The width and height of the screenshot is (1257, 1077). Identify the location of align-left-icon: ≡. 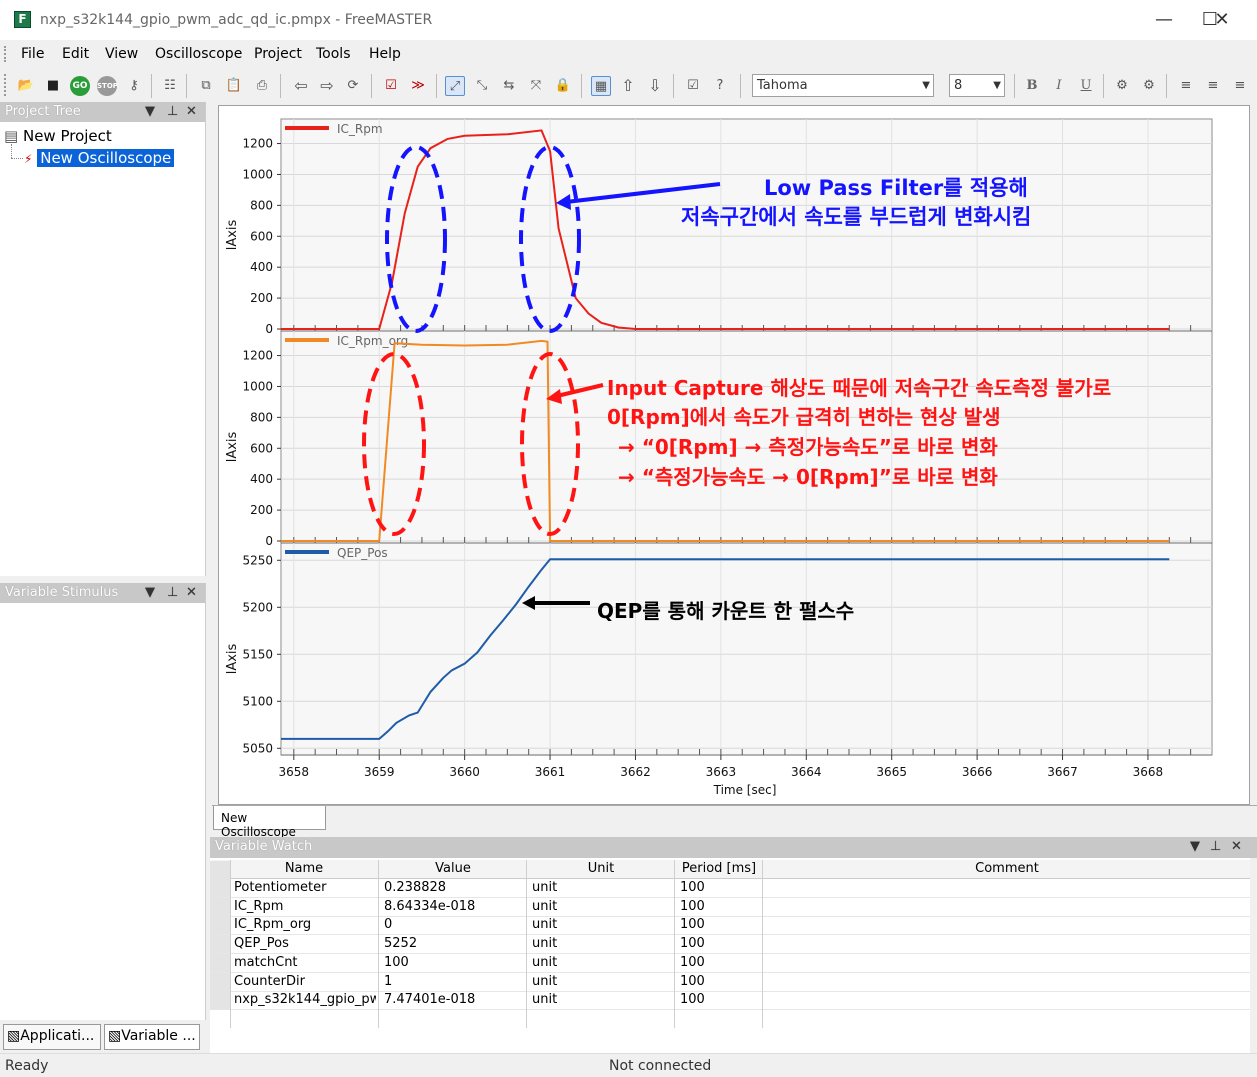
(1186, 86).